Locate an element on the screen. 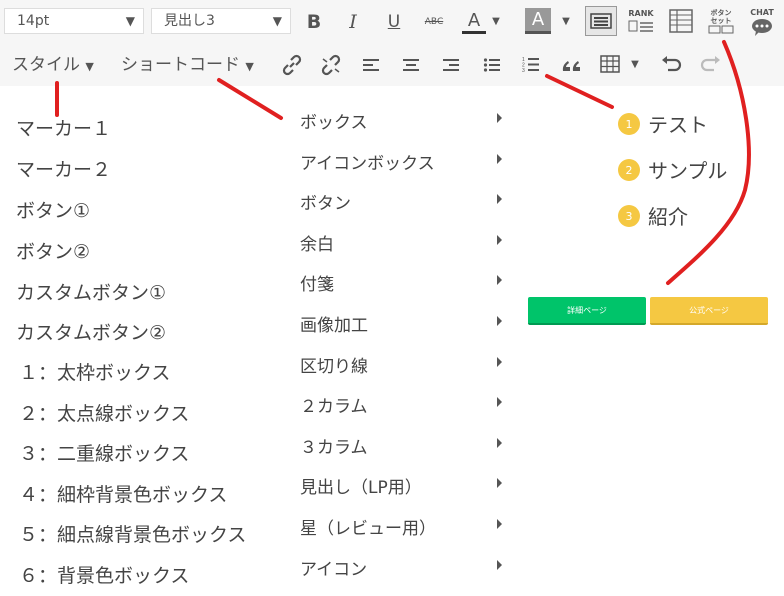 The image size is (784, 596). style-menu-button: スタイル ▼ is located at coordinates (53, 66).